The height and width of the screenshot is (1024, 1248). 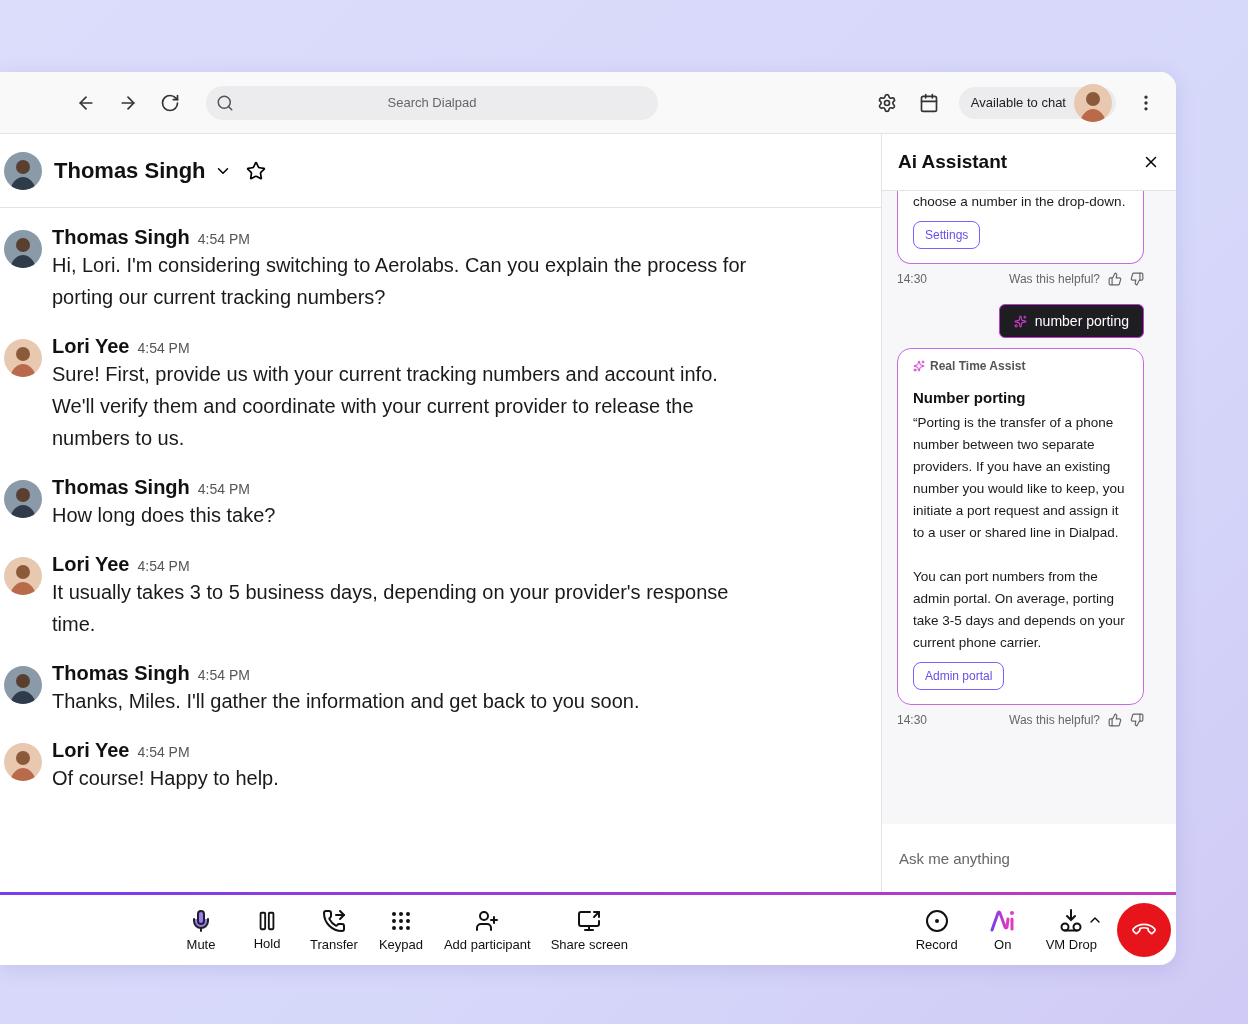 I want to click on card-link-button: Admin portal, so click(x=959, y=676).